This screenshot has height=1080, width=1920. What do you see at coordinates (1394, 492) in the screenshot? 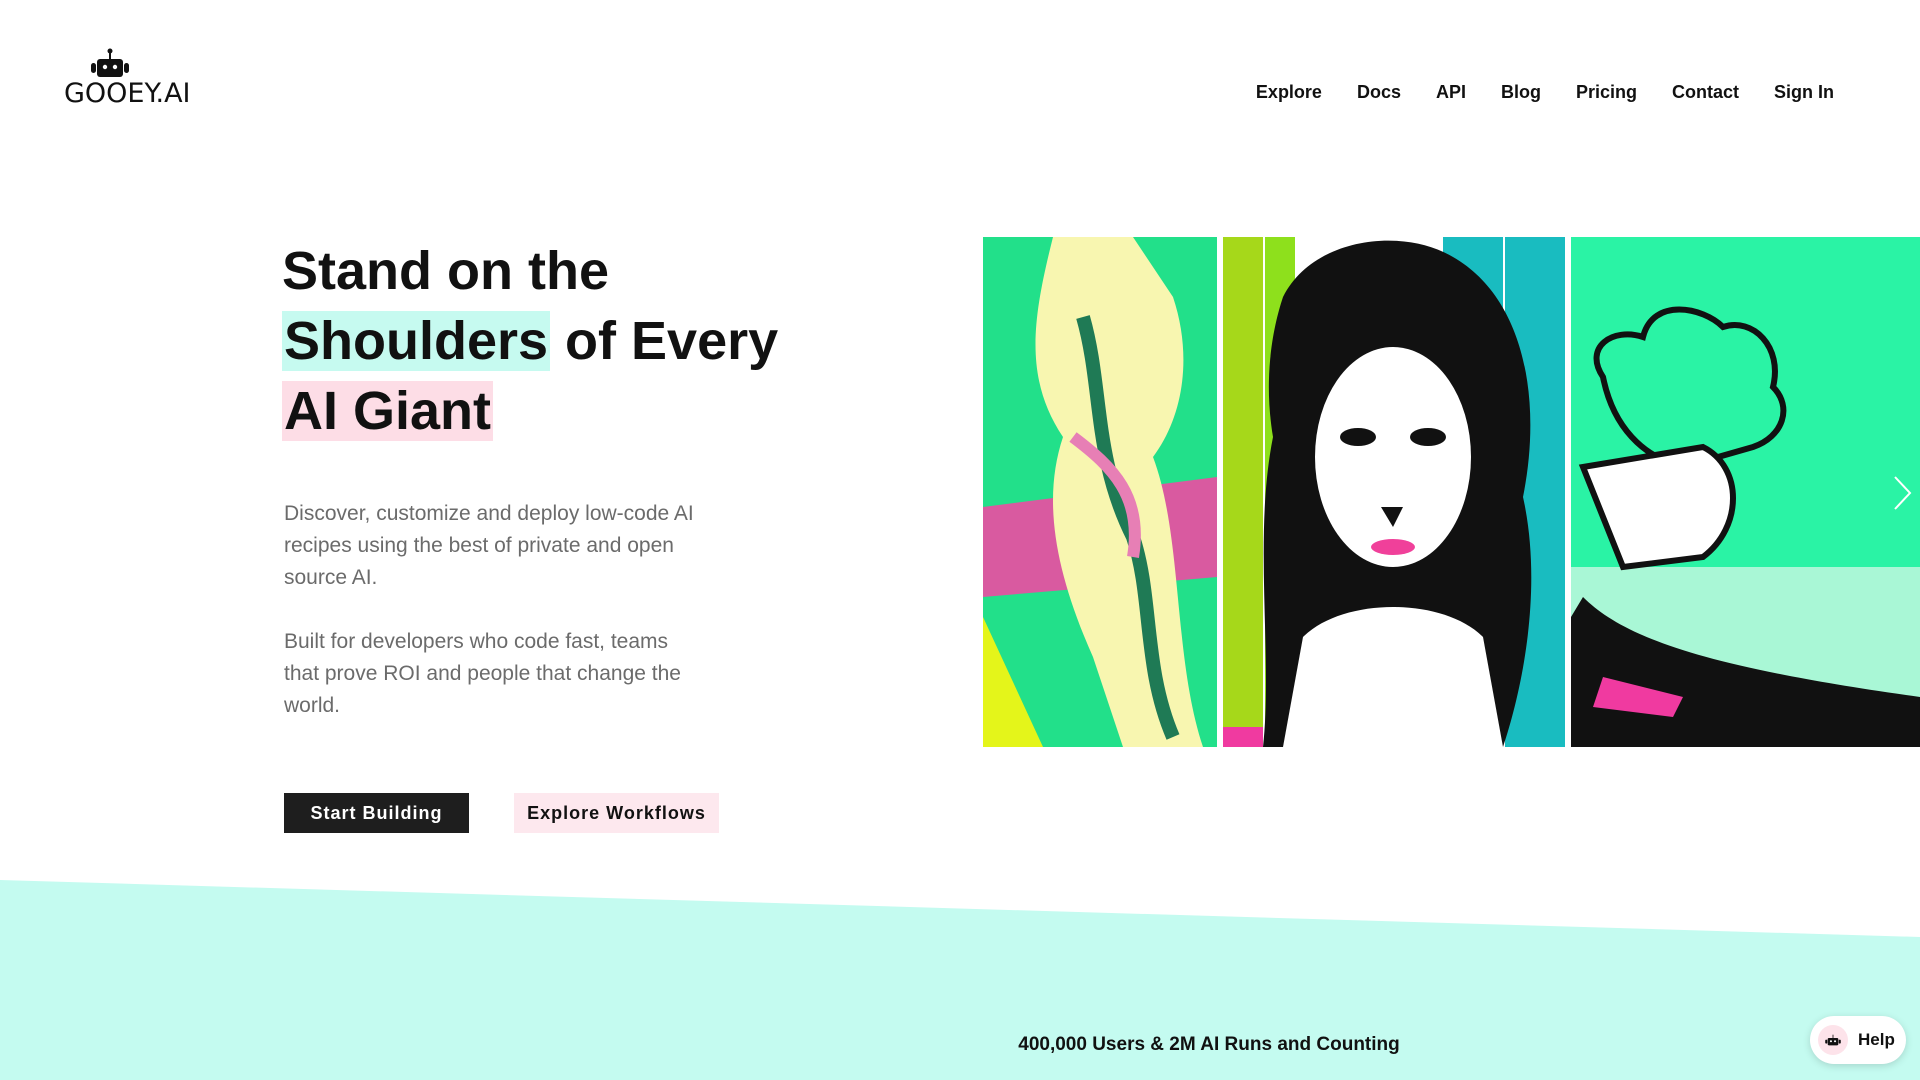
I see `carousel-slide-portrait` at bounding box center [1394, 492].